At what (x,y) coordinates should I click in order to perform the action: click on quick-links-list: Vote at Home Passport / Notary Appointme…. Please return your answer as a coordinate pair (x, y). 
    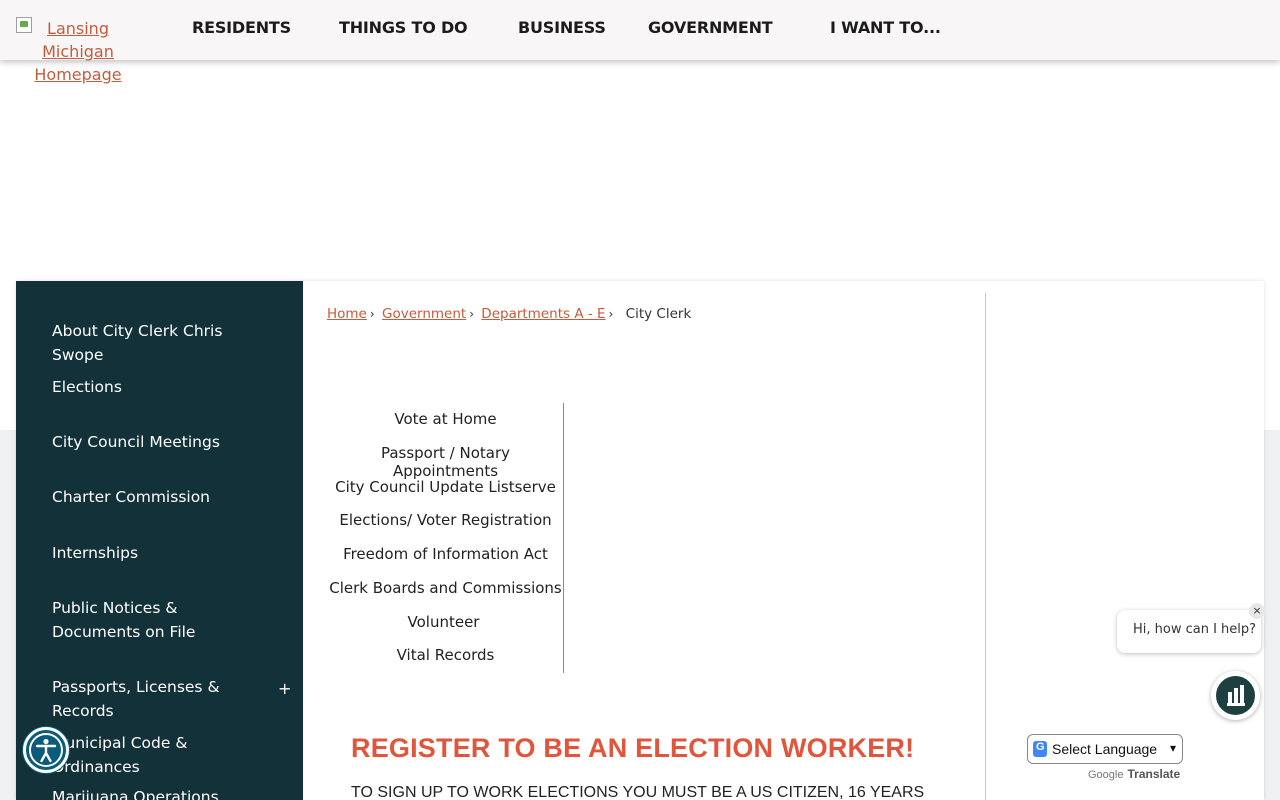
    Looking at the image, I should click on (445, 538).